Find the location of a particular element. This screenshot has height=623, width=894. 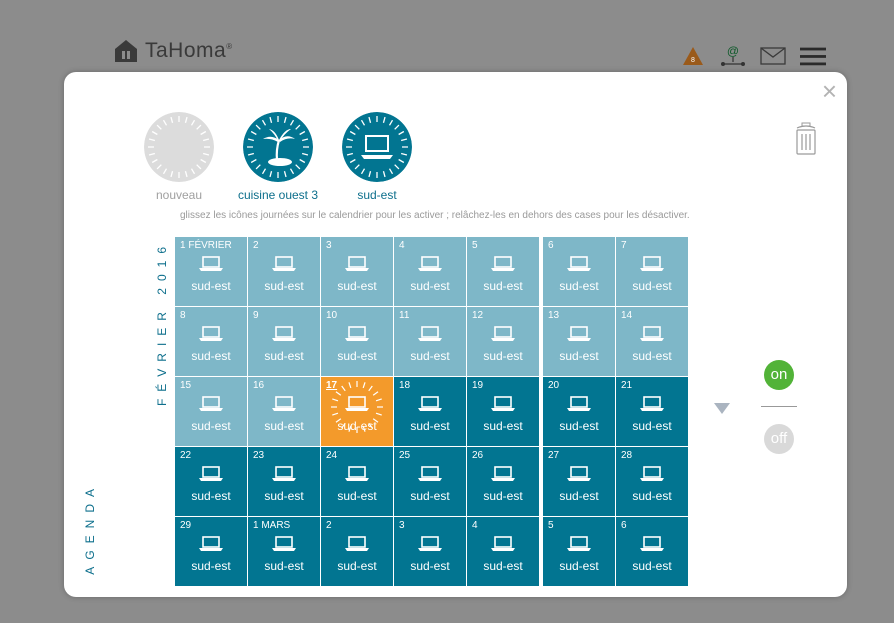

month-label: FÉVRIER 2016 is located at coordinates (162, 323).